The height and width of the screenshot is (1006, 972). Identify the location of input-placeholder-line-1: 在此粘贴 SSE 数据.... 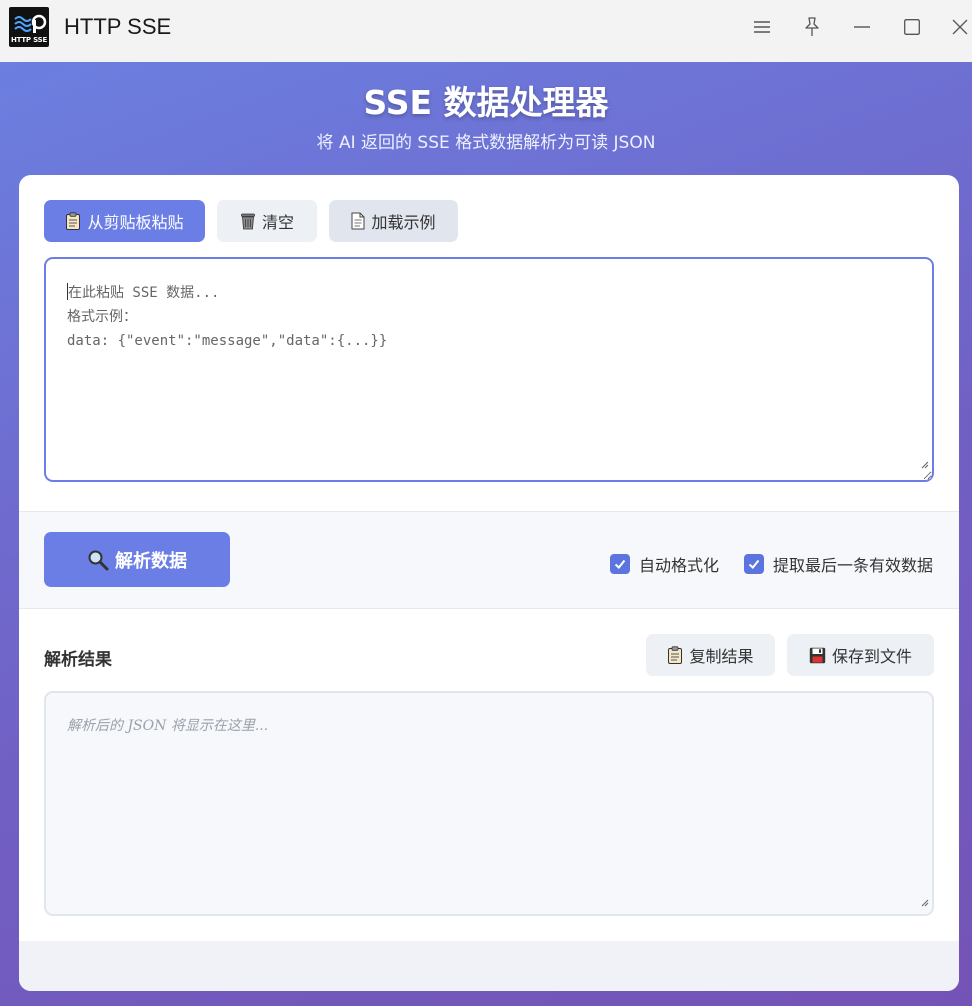
(144, 293).